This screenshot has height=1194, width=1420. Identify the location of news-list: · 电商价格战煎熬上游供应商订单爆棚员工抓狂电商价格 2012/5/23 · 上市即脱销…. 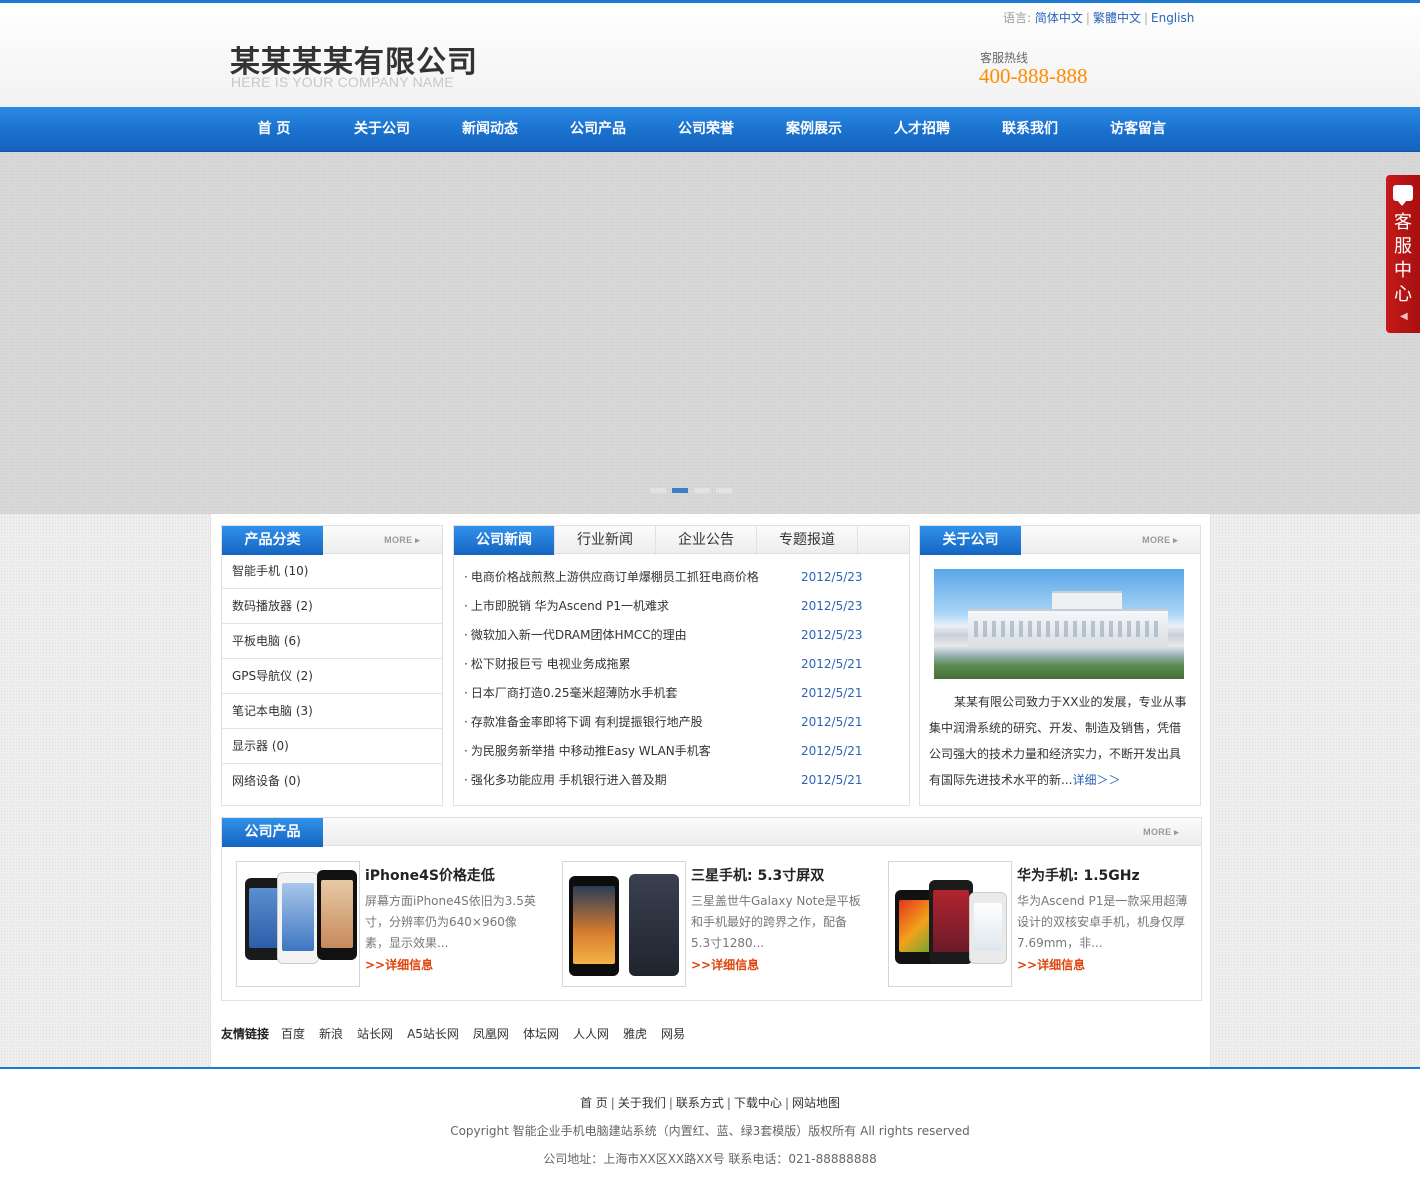
(681, 674).